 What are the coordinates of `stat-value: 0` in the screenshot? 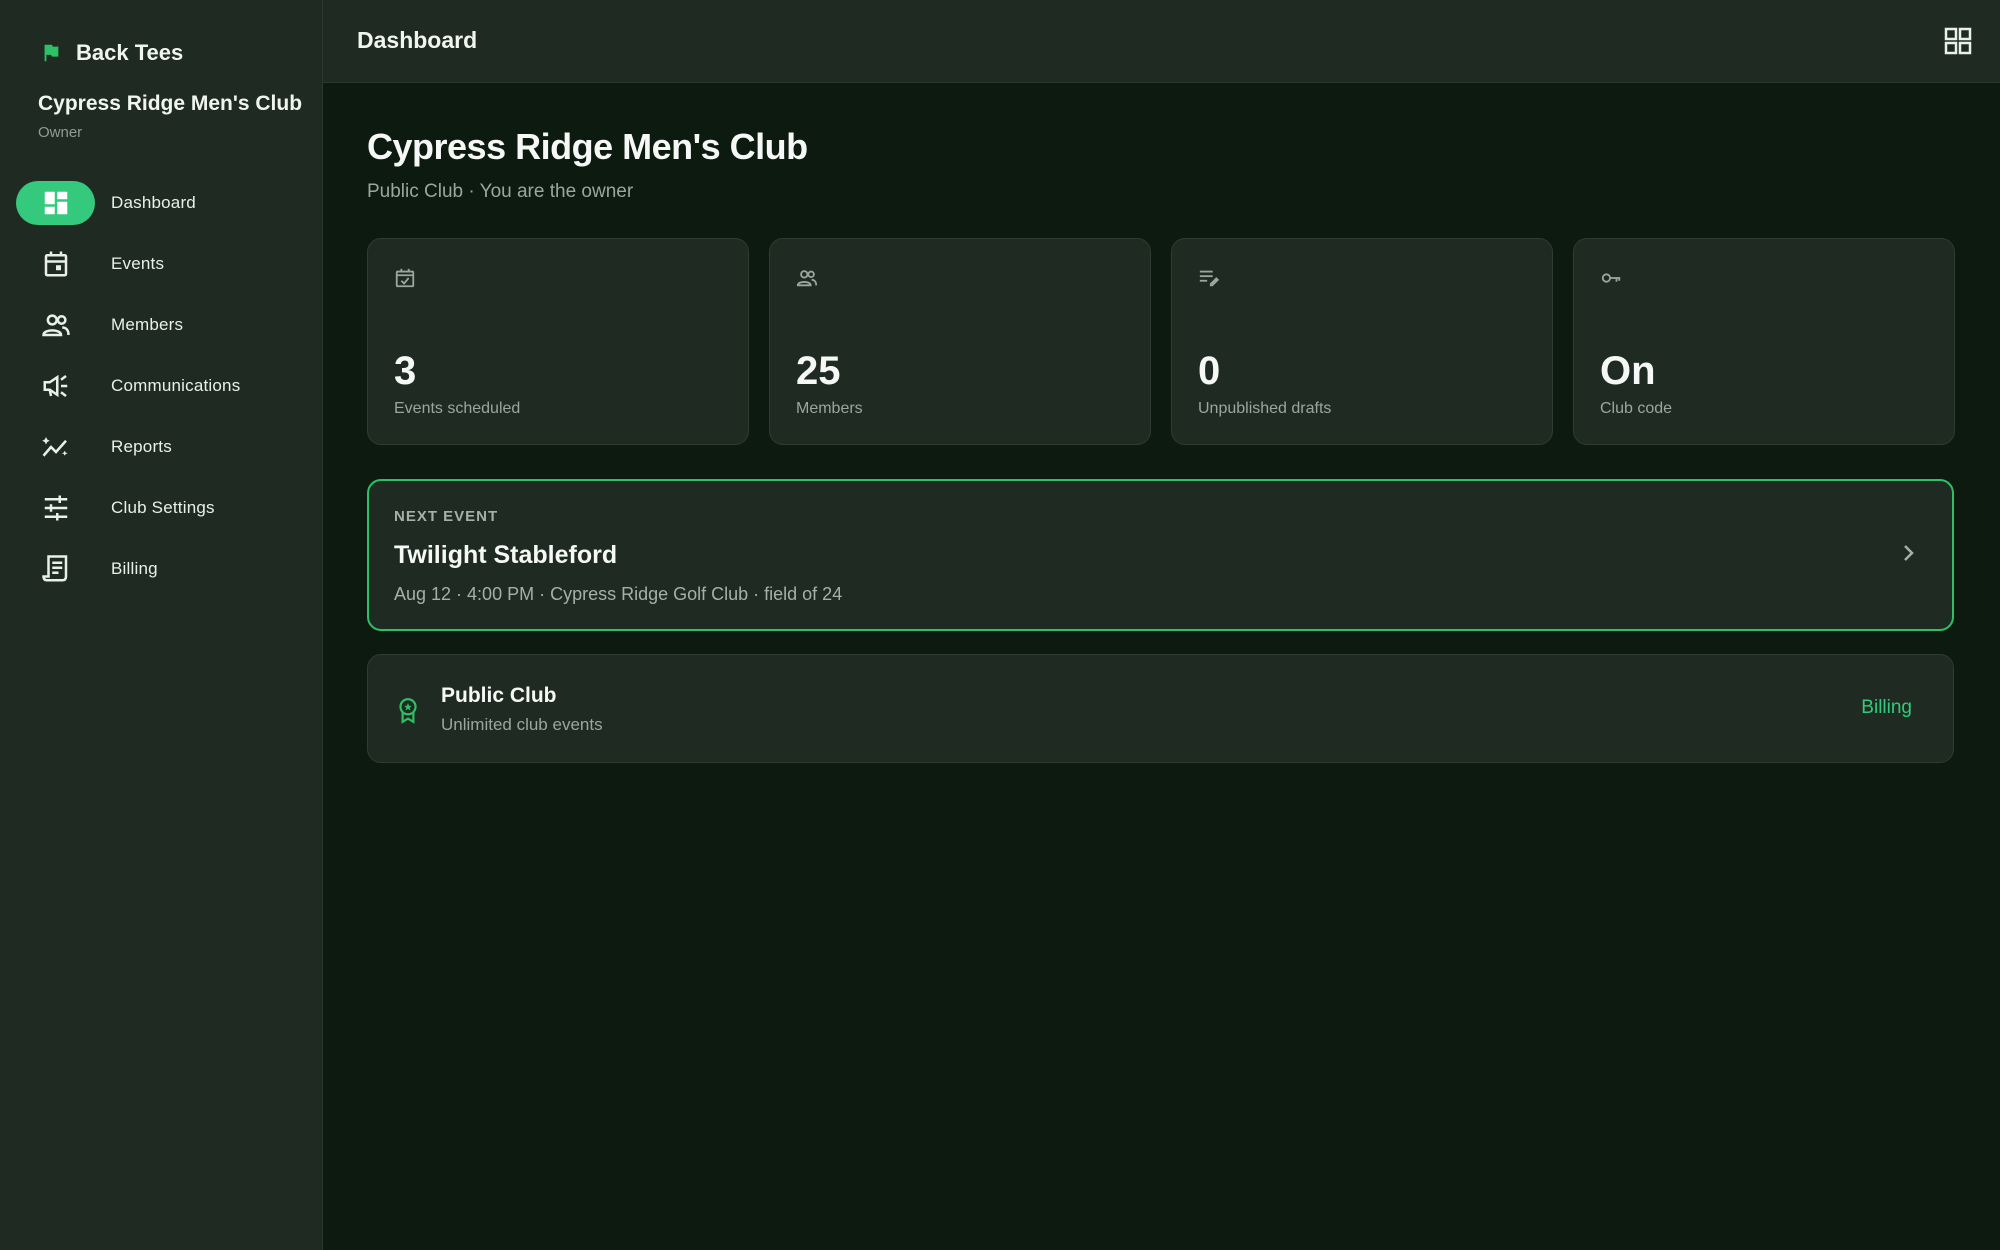 It's located at (1209, 371).